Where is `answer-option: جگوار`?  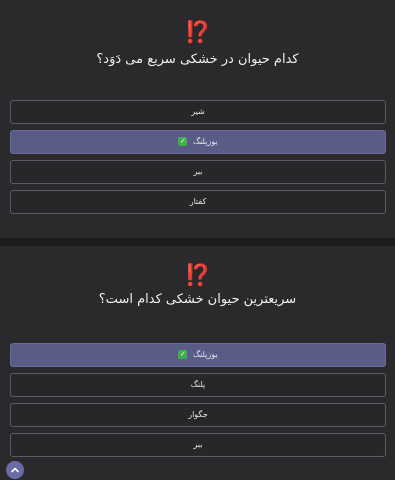 answer-option: جگوار is located at coordinates (198, 415).